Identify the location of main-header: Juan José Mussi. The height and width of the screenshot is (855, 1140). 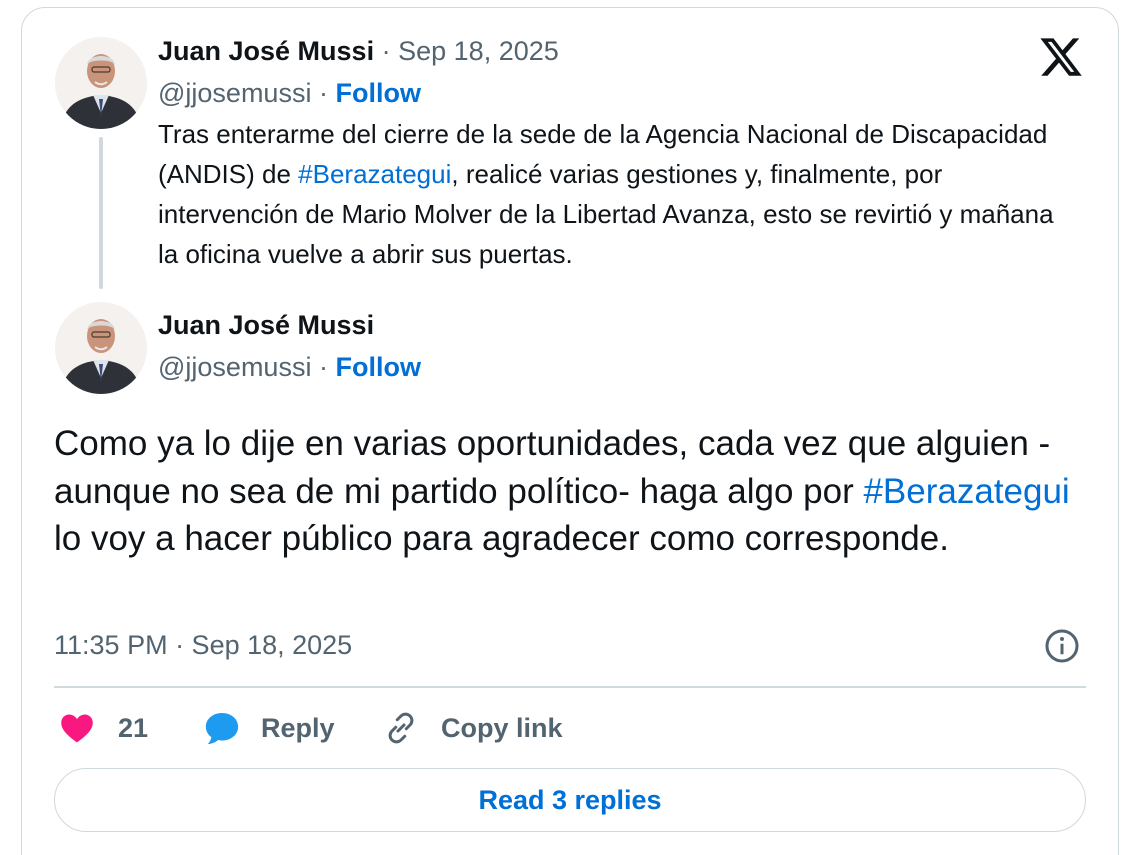
(266, 325).